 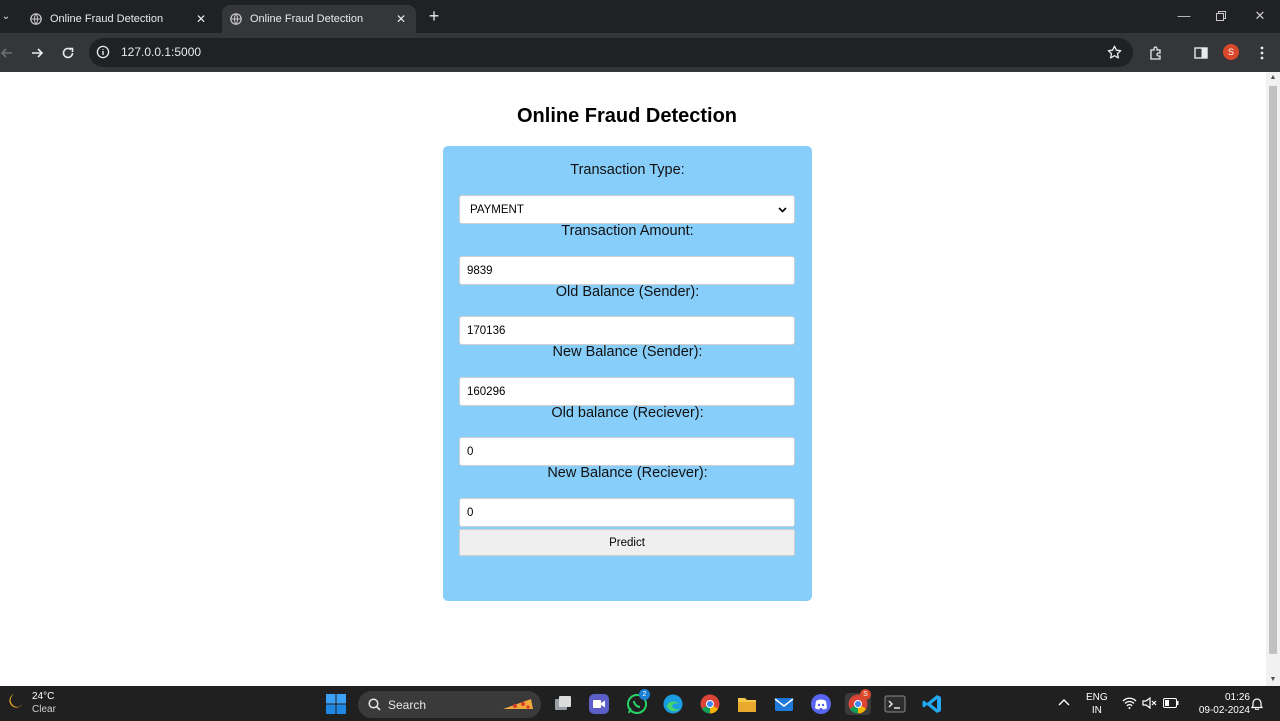 What do you see at coordinates (470, 512) in the screenshot?
I see `new-balance-receiver-value: 0` at bounding box center [470, 512].